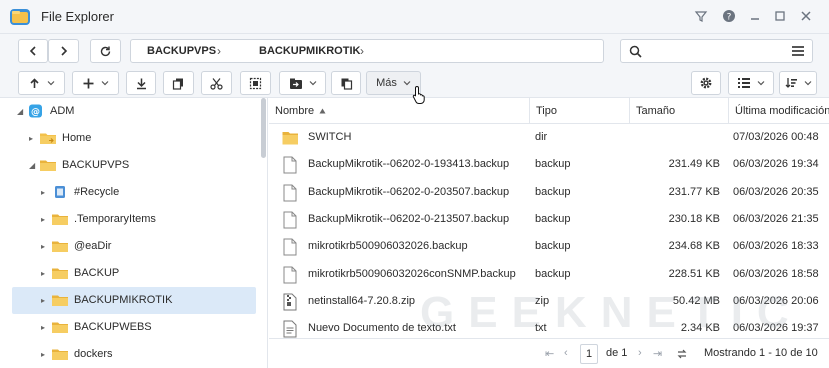  I want to click on tree-item: ▸ .TemporaryItems, so click(131, 219).